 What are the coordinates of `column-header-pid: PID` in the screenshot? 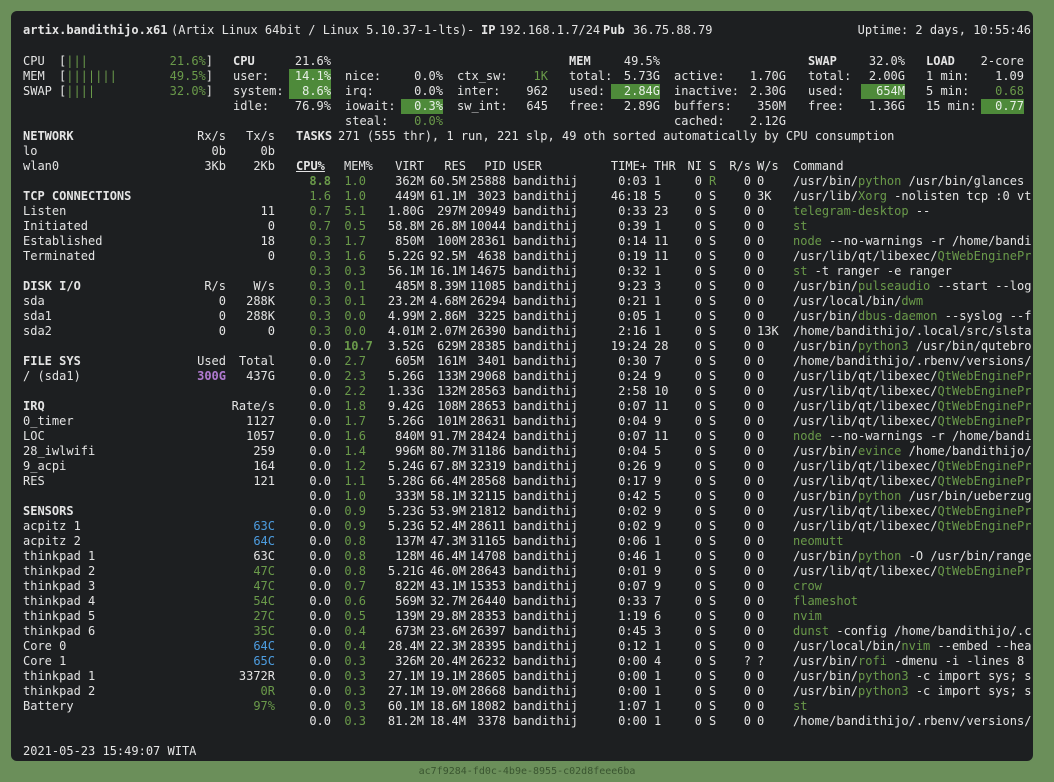 It's located at (486, 166).